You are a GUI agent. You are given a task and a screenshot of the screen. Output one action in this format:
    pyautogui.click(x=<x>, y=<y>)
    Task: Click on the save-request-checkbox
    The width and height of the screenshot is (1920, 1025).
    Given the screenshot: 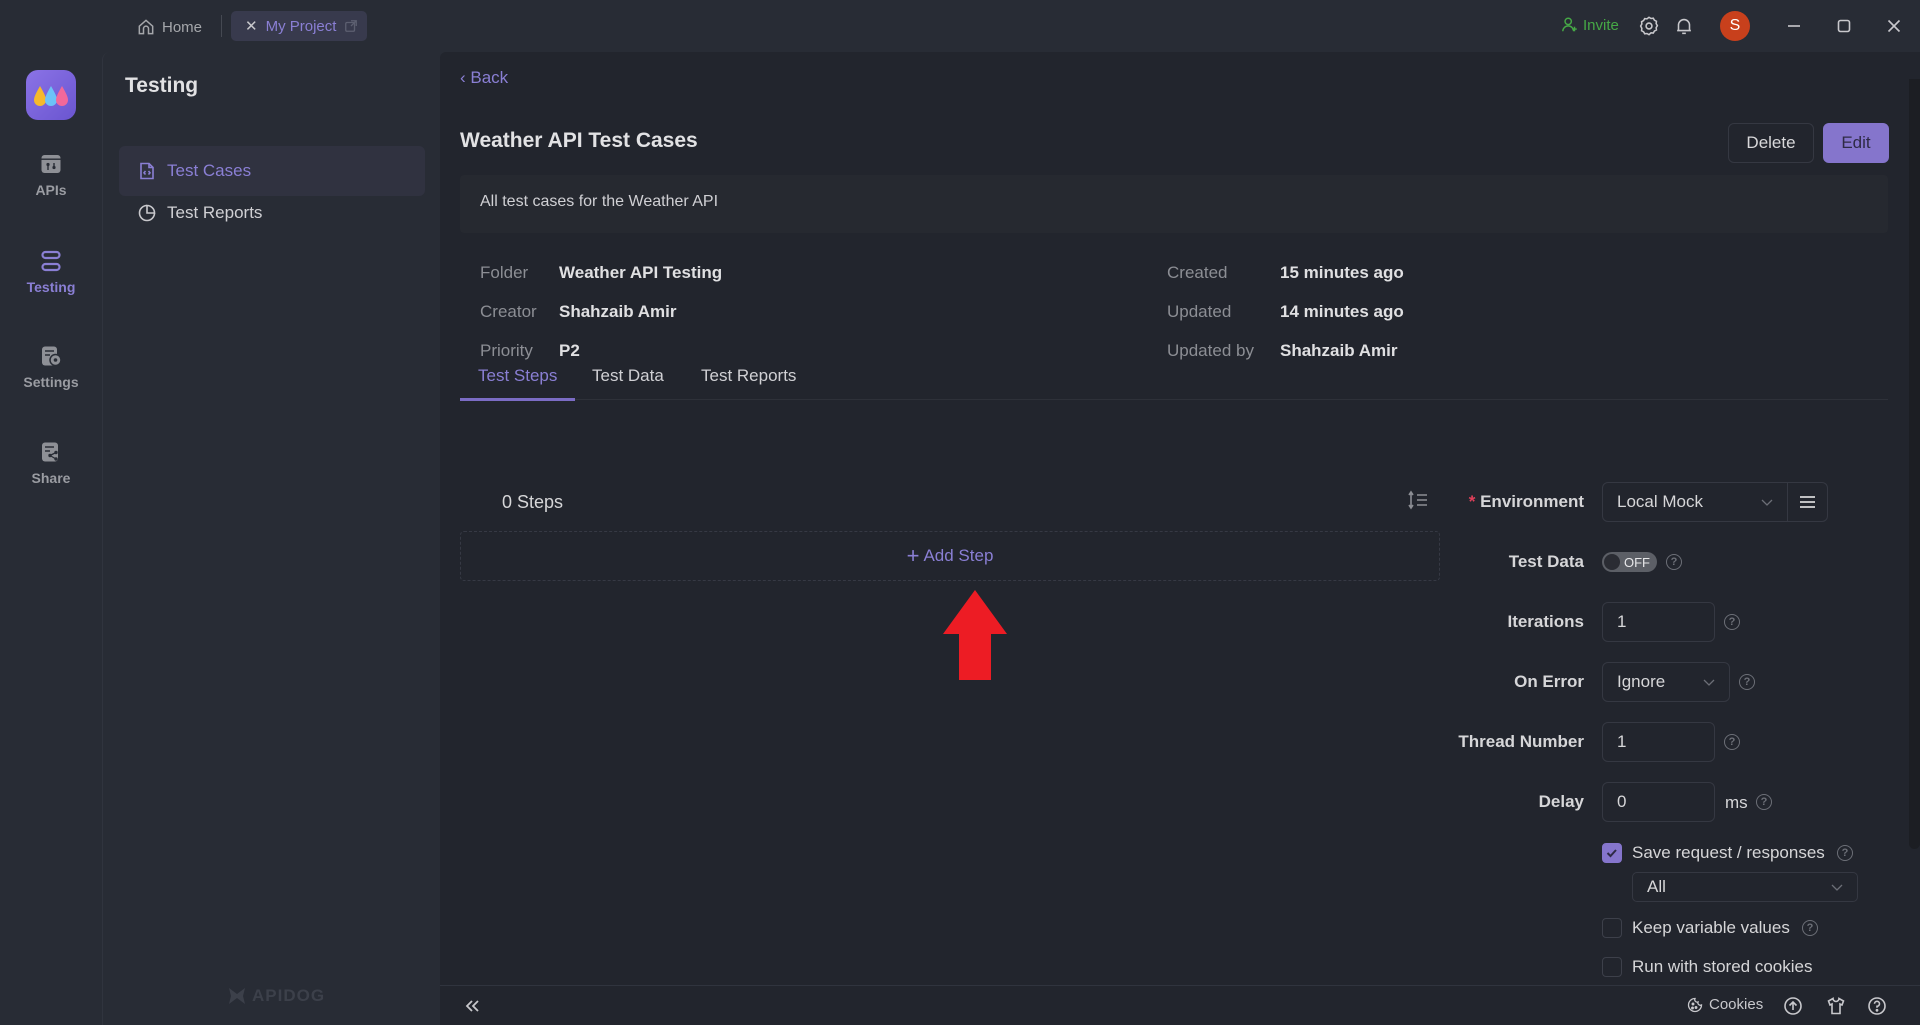 What is the action you would take?
    pyautogui.click(x=1612, y=853)
    